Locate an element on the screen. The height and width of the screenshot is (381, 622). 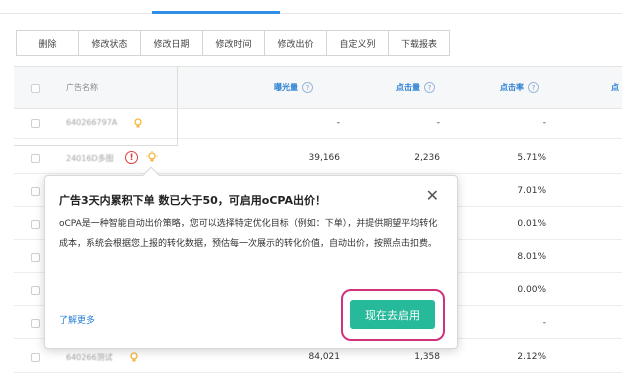
highlight-ring: 现在去启用 is located at coordinates (393, 315).